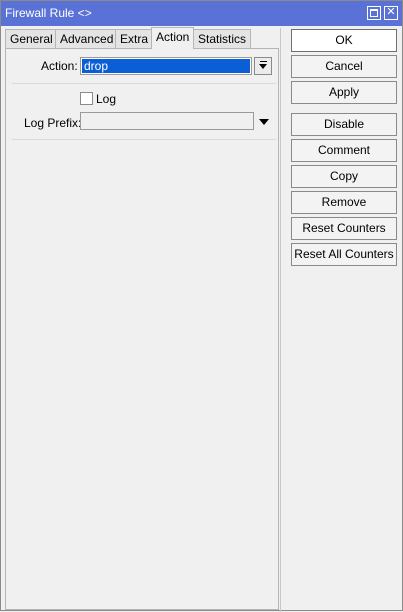  Describe the element at coordinates (344, 228) in the screenshot. I see `reset-counters-button: Reset Counters` at that location.